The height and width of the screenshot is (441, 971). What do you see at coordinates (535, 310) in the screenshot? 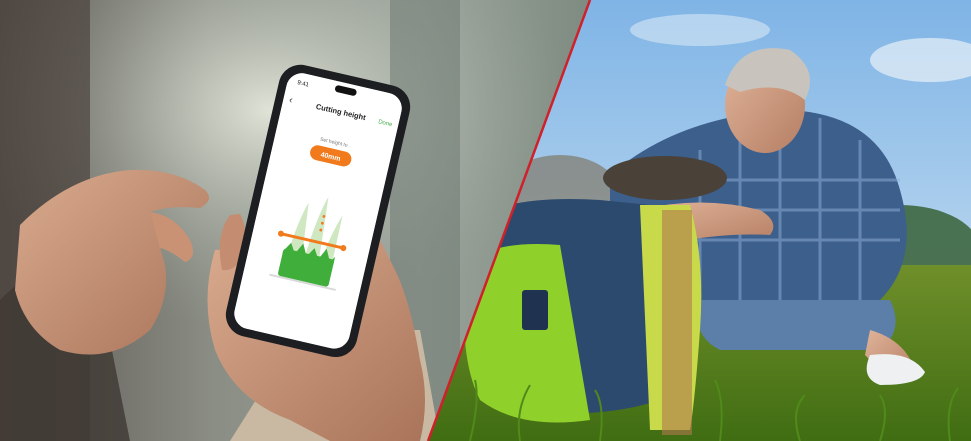
I see `mower-vent` at bounding box center [535, 310].